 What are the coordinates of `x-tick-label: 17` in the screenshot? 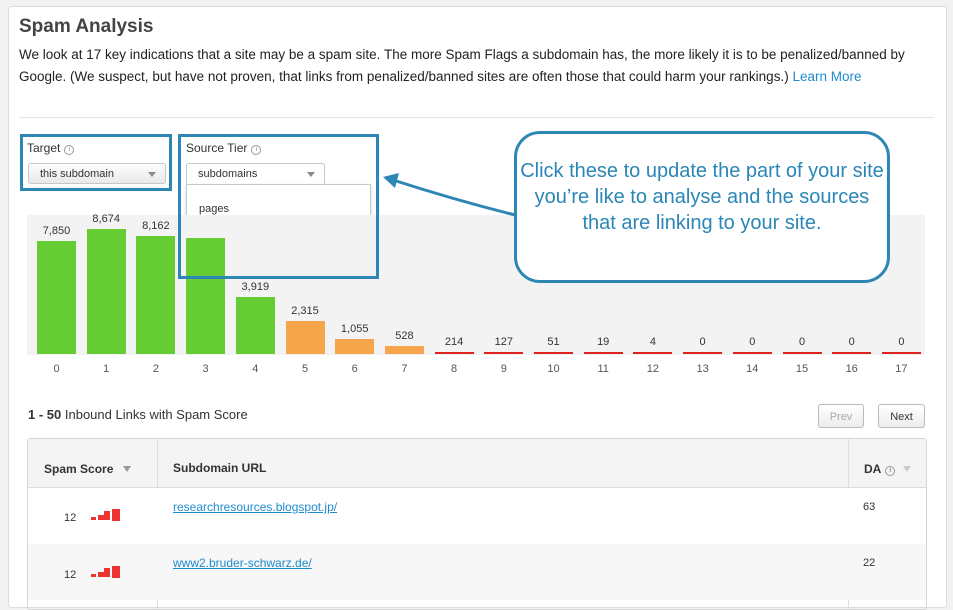 It's located at (901, 369).